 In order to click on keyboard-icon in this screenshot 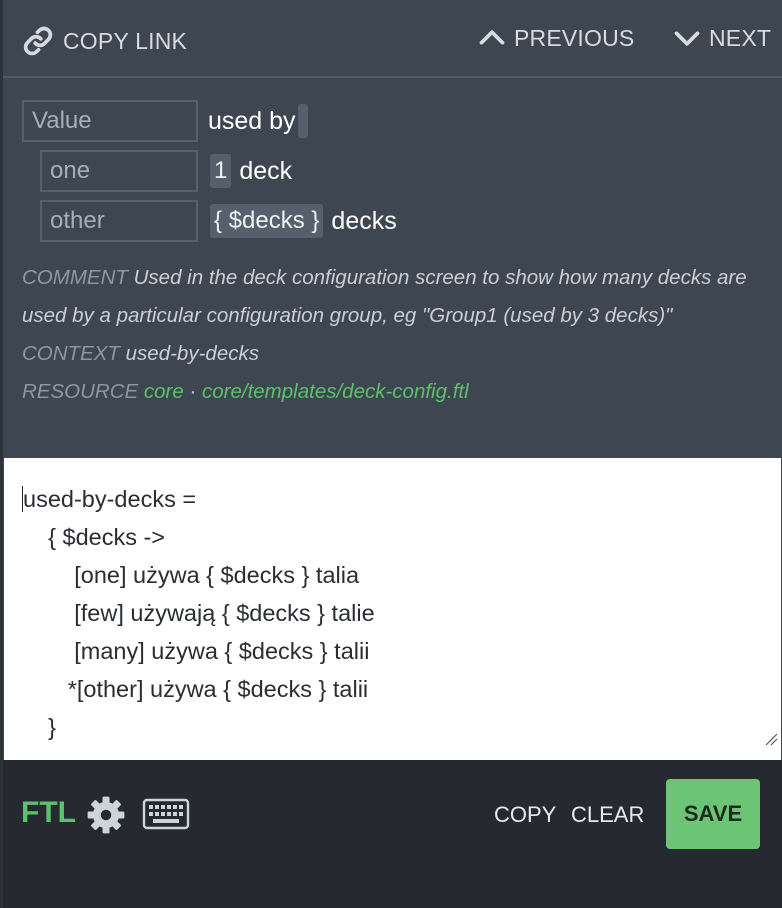, I will do `click(166, 816)`.